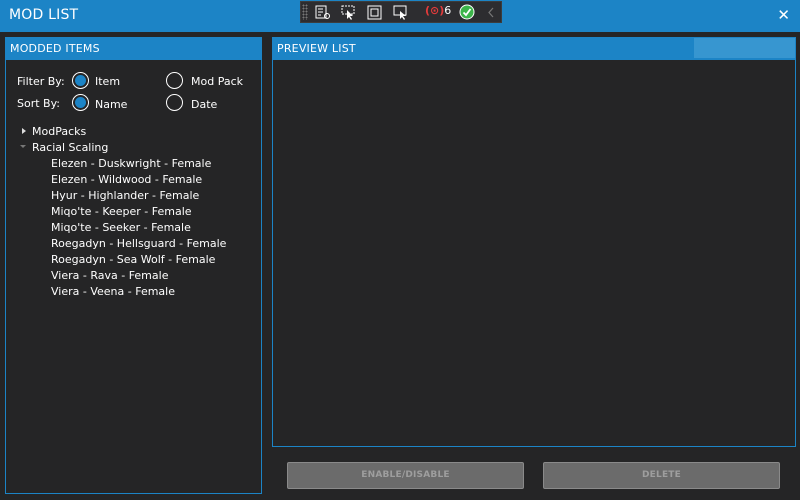 The width and height of the screenshot is (800, 500). Describe the element at coordinates (121, 211) in the screenshot. I see `tree-item: Miqo'te - Keeper - Female` at that location.